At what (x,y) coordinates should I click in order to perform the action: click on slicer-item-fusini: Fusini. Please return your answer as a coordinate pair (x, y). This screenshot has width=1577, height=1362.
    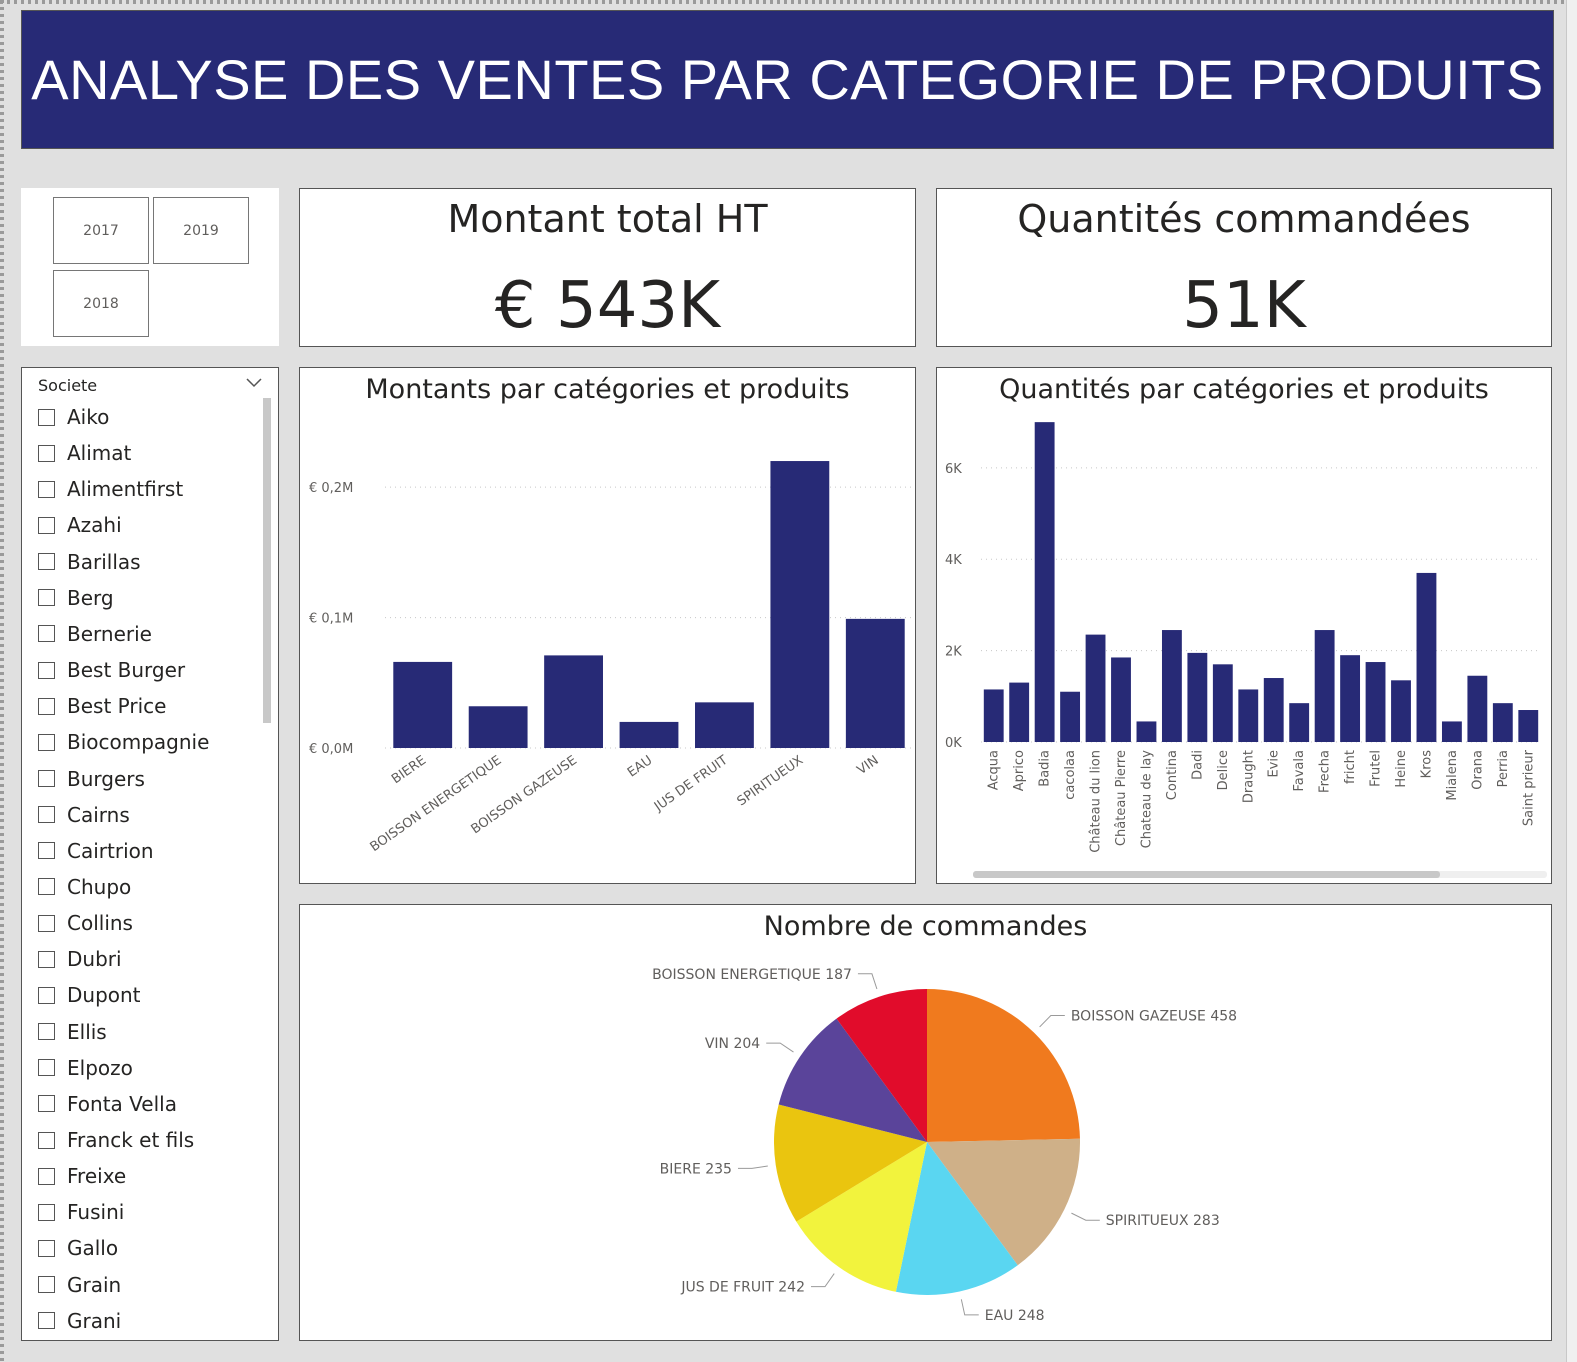
    Looking at the image, I should click on (81, 1212).